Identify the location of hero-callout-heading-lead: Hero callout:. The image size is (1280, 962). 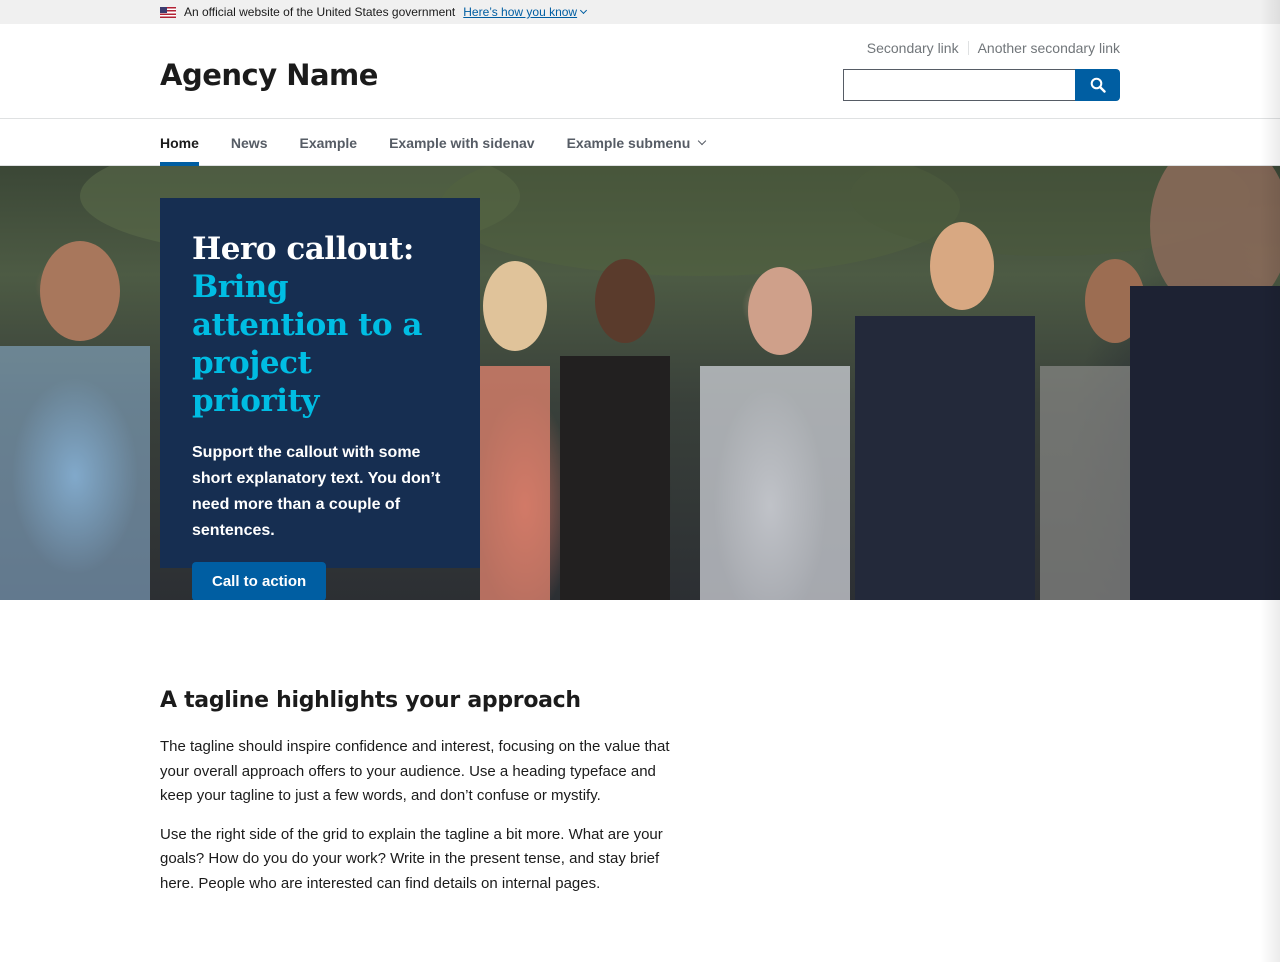
(303, 249).